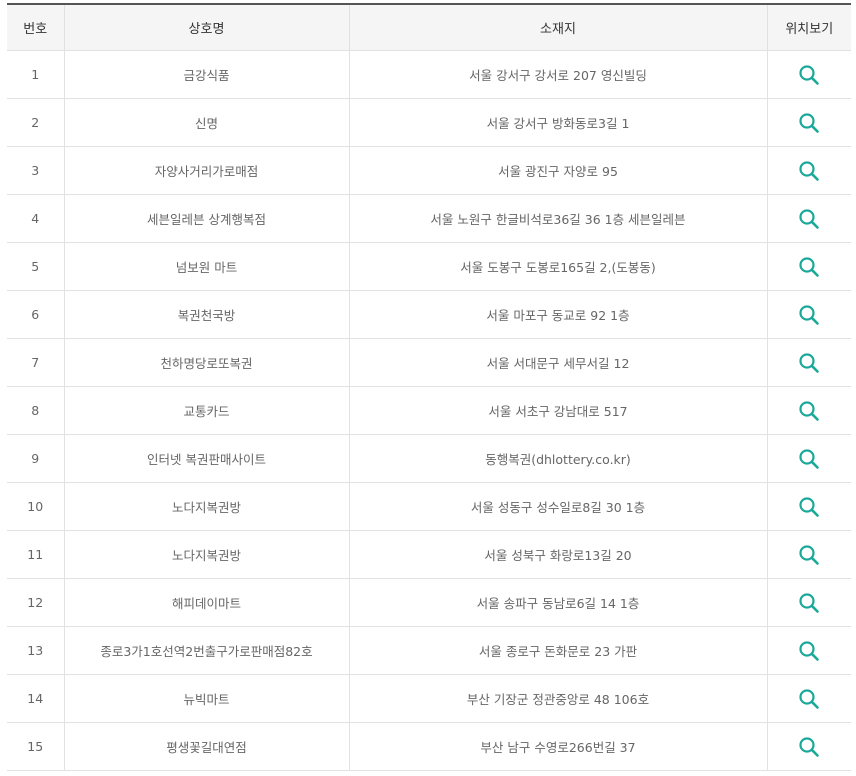 Image resolution: width=856 pixels, height=776 pixels. What do you see at coordinates (35, 27) in the screenshot?
I see `header-num: 번호` at bounding box center [35, 27].